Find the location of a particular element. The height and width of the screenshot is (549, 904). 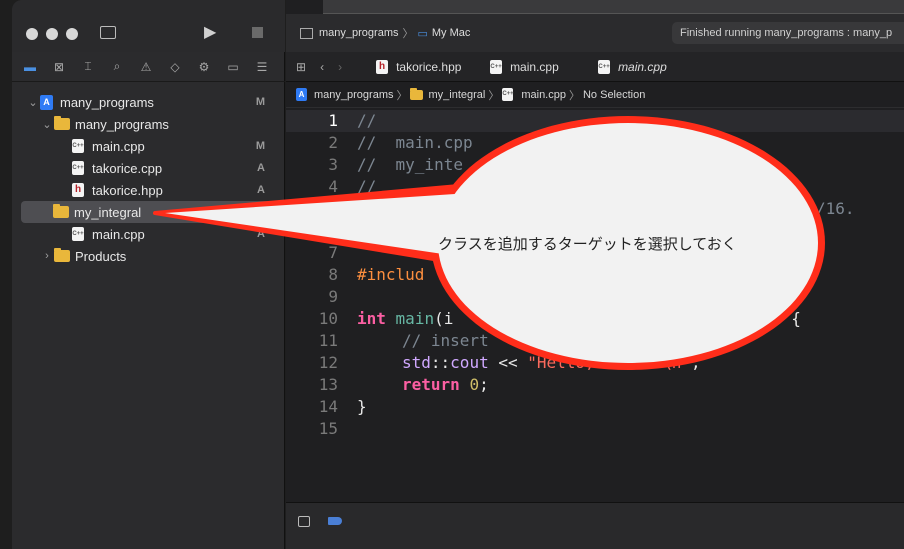

tab-label: takorice.hpp is located at coordinates (429, 66).